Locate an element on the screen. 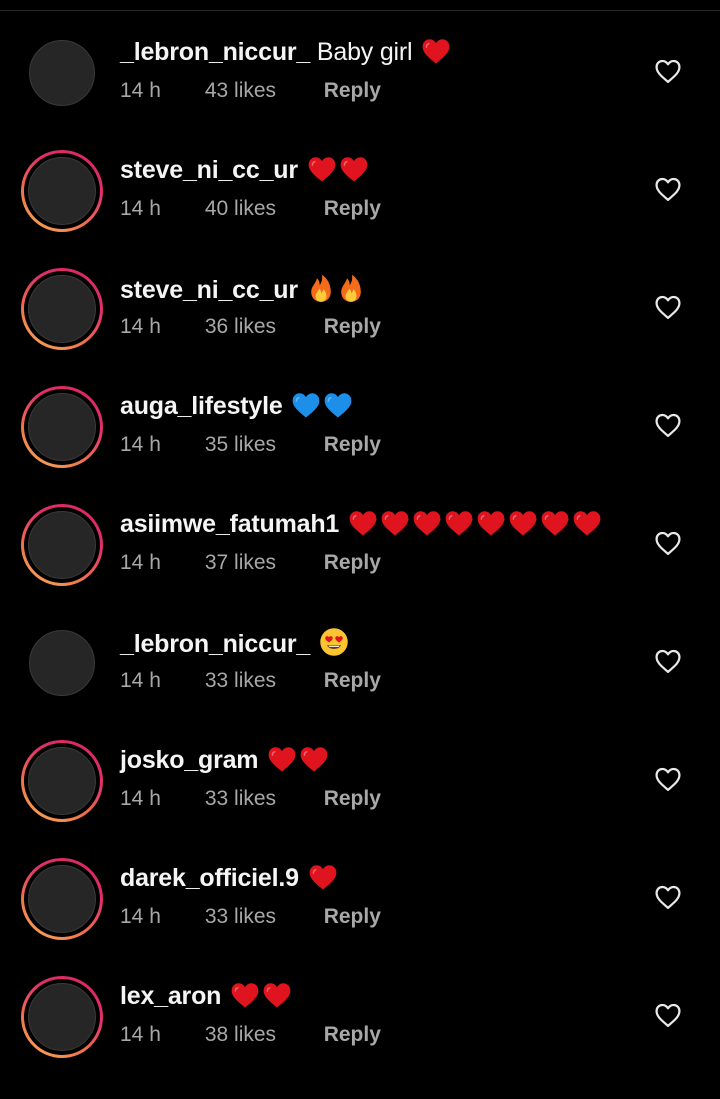  comment-body: josko_gram is located at coordinates (224, 760).